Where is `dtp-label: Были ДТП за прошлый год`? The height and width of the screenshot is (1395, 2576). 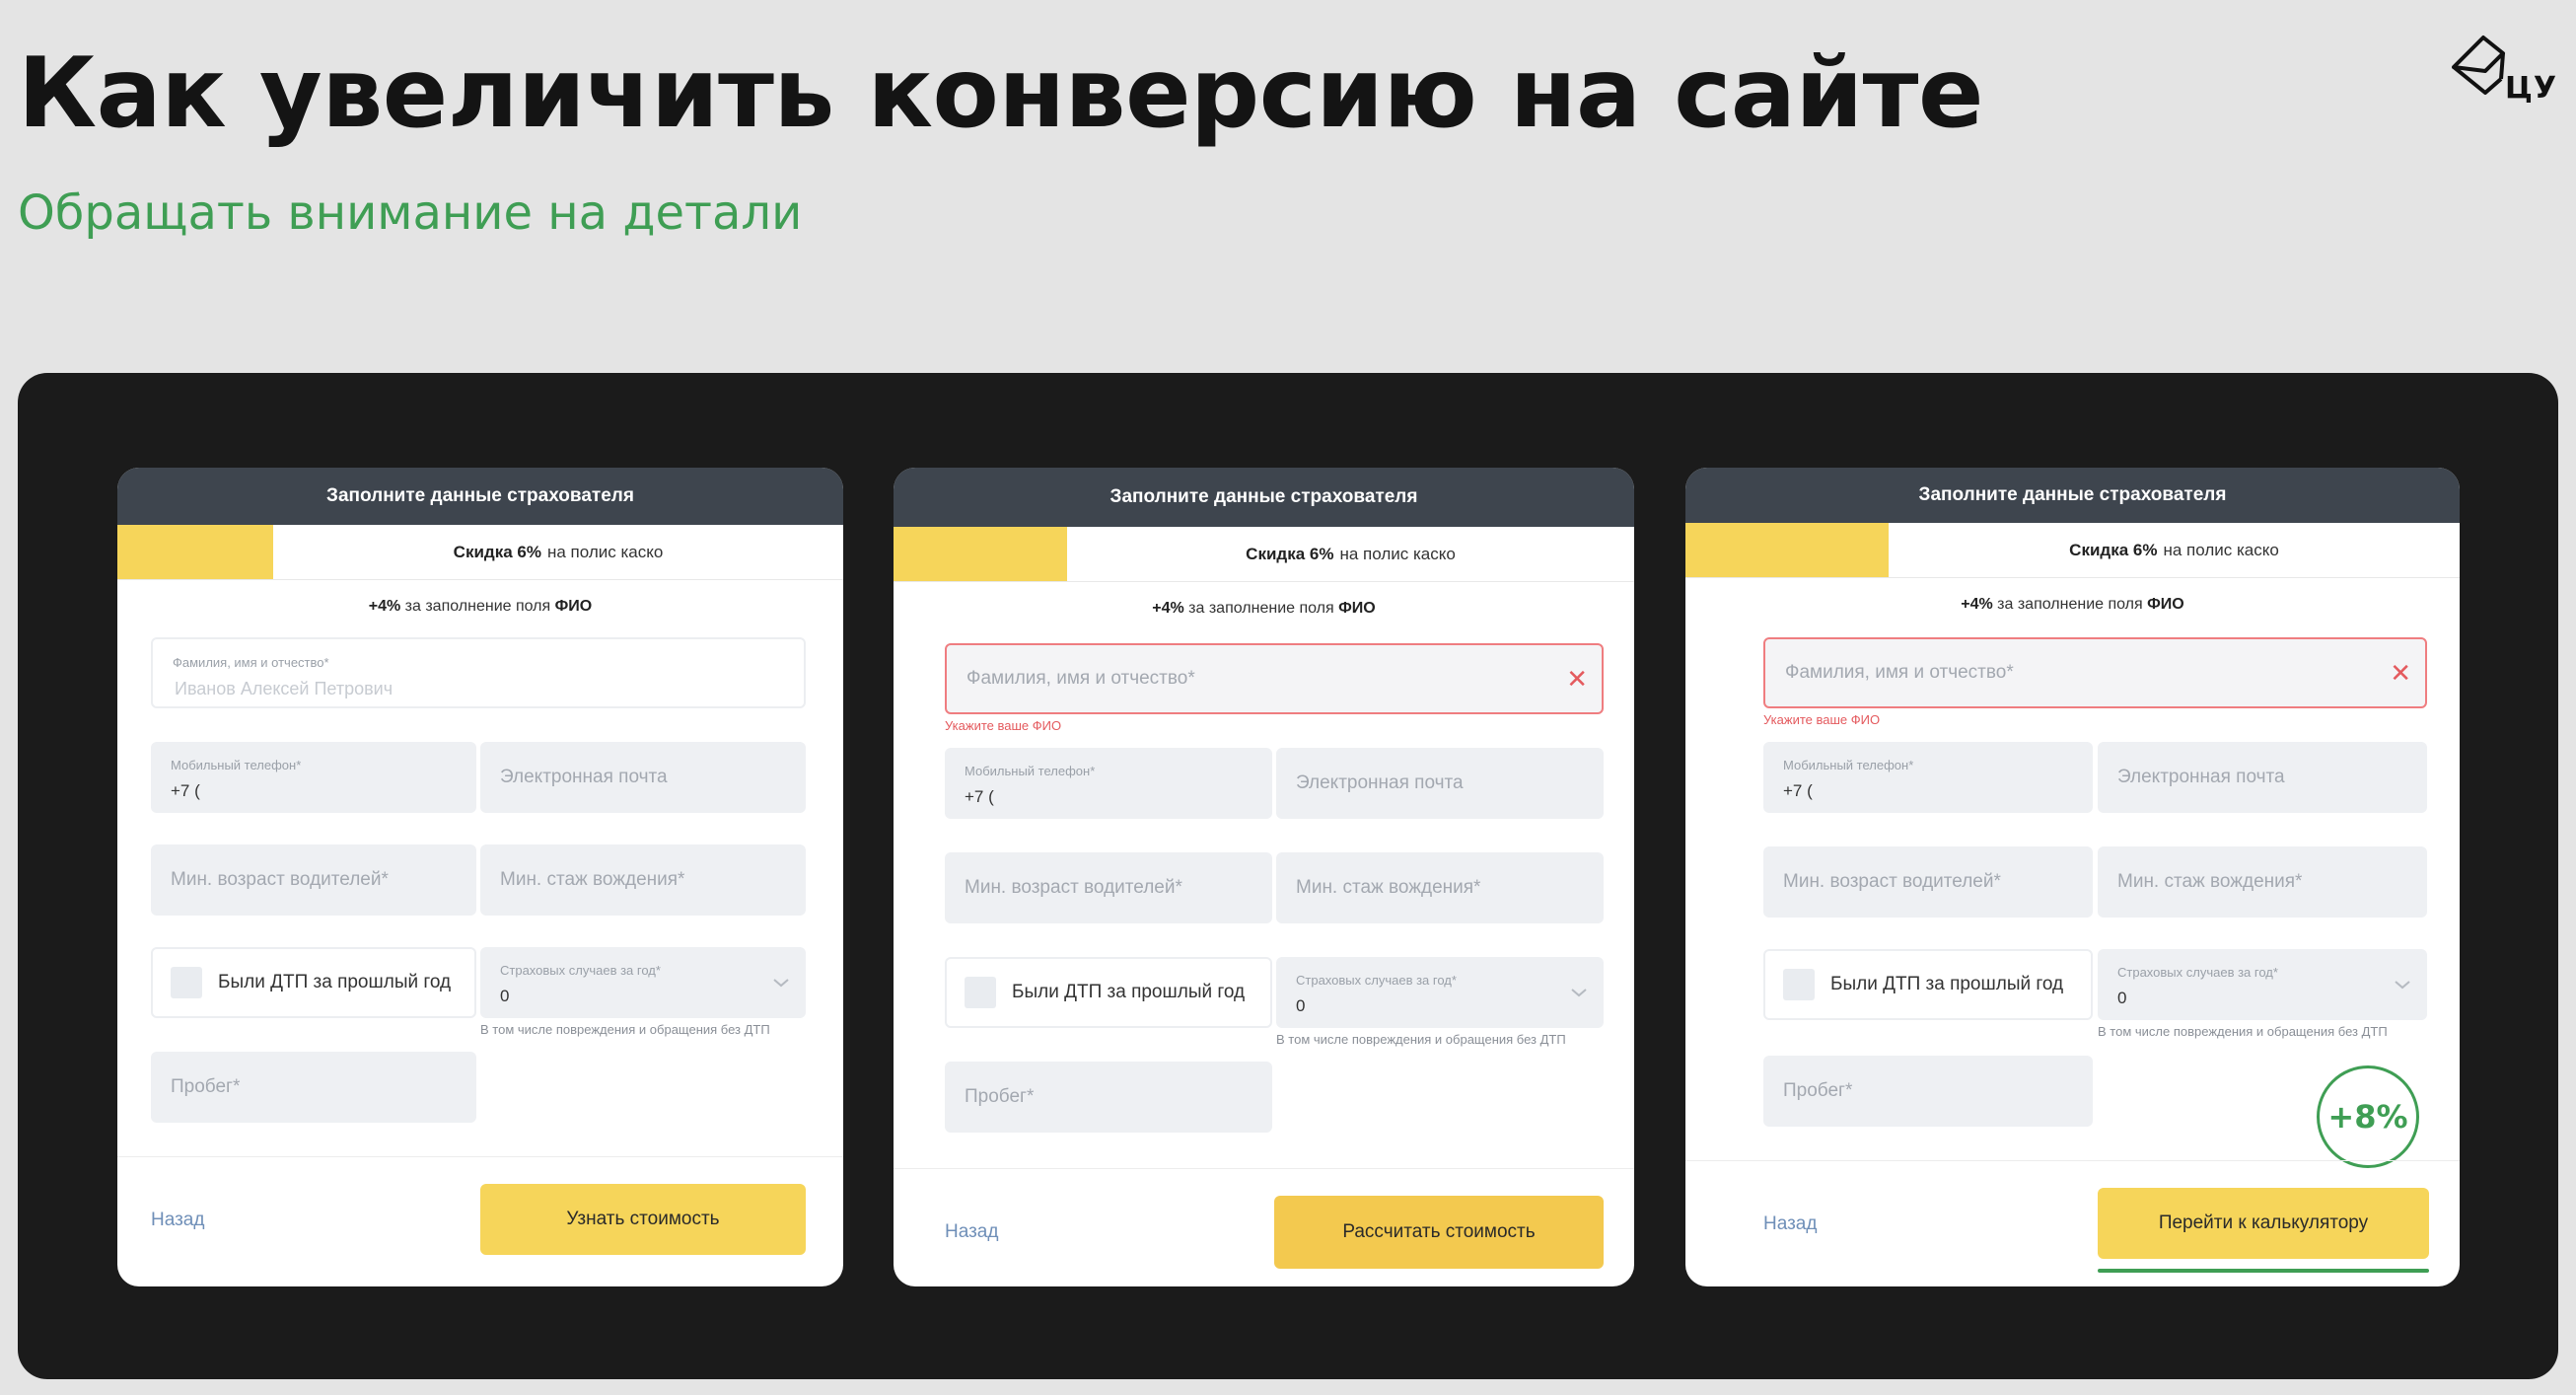 dtp-label: Были ДТП за прошлый год is located at coordinates (335, 982).